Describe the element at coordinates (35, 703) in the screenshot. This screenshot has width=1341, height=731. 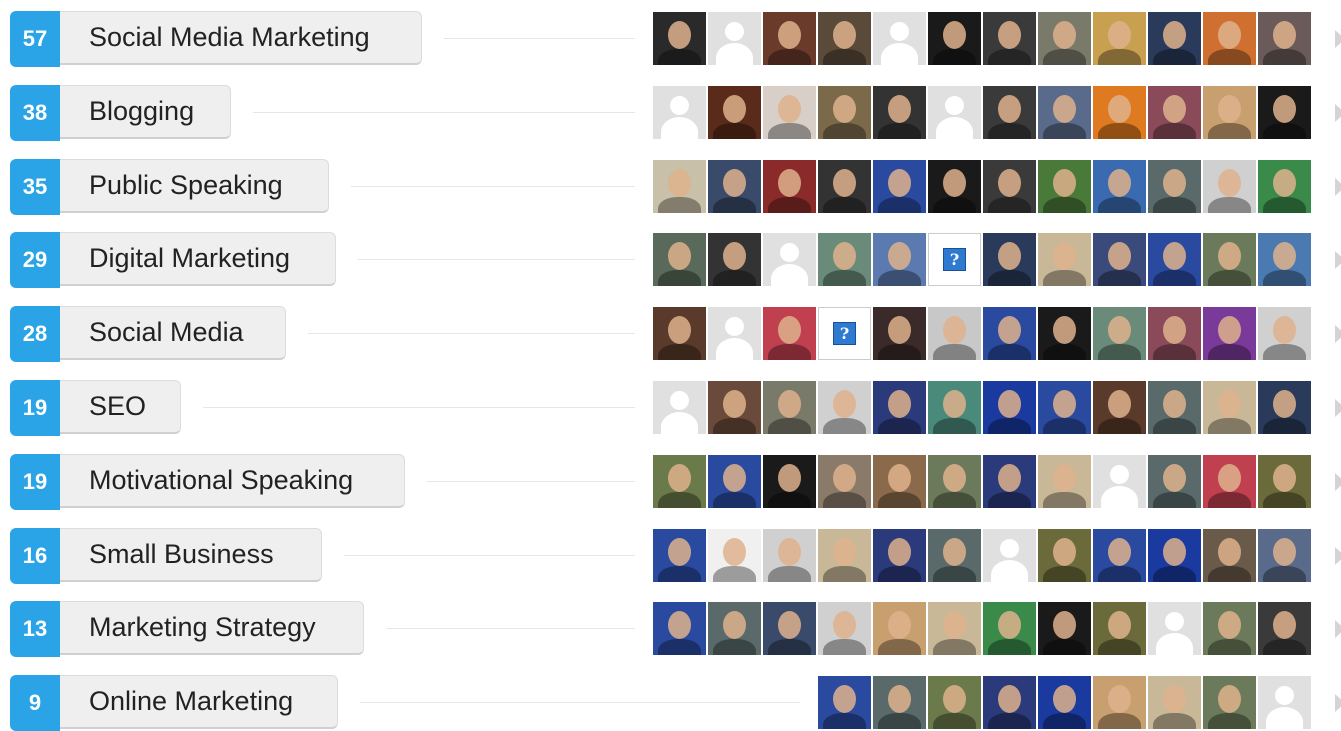
I see `endorsement-count: 9` at that location.